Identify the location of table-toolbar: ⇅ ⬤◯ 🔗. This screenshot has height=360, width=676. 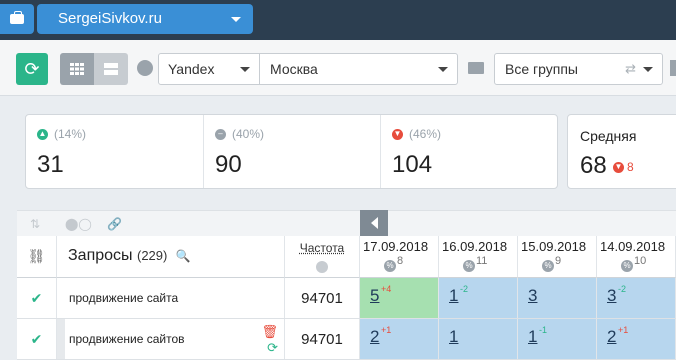
(346, 223).